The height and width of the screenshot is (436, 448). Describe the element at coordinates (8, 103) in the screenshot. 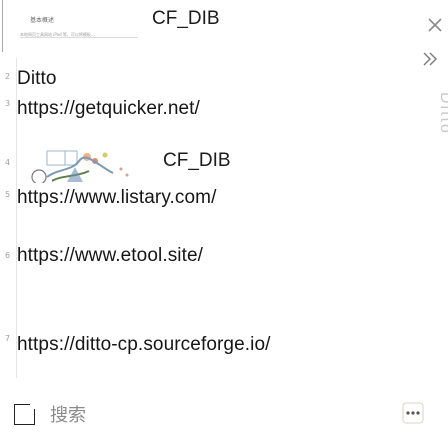

I see `clip-index: 3` at that location.